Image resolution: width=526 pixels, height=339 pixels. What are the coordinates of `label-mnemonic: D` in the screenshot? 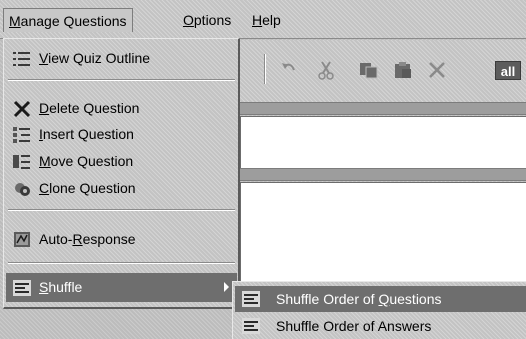 It's located at (44, 108).